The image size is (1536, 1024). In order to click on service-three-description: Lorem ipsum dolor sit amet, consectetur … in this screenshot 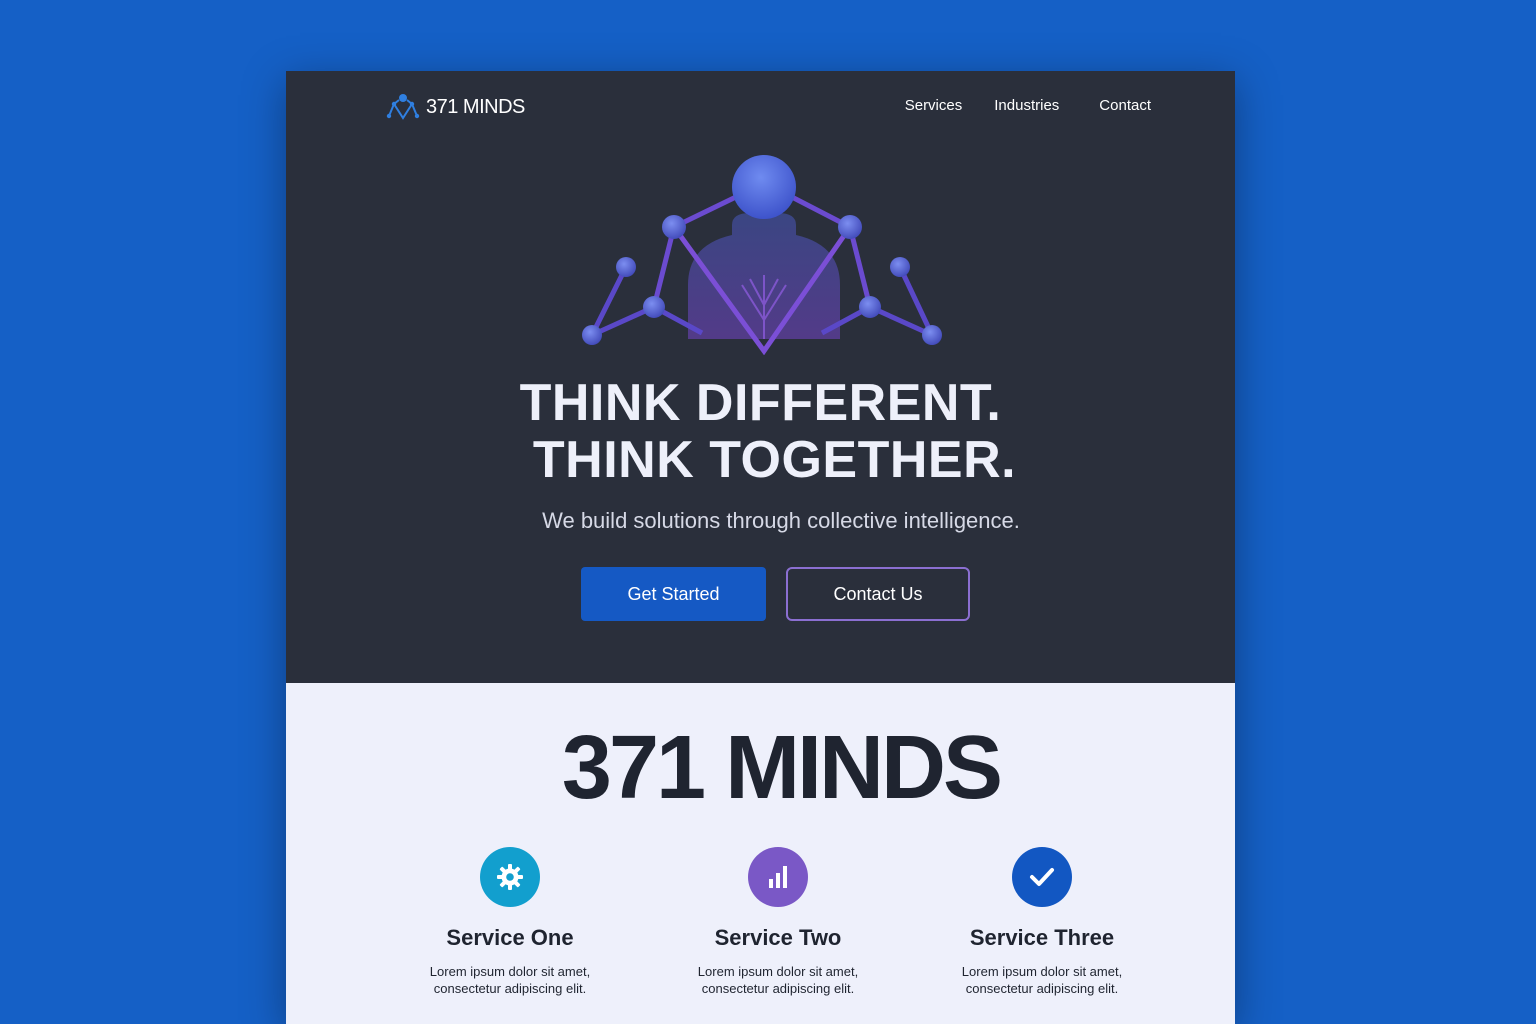, I will do `click(1042, 980)`.